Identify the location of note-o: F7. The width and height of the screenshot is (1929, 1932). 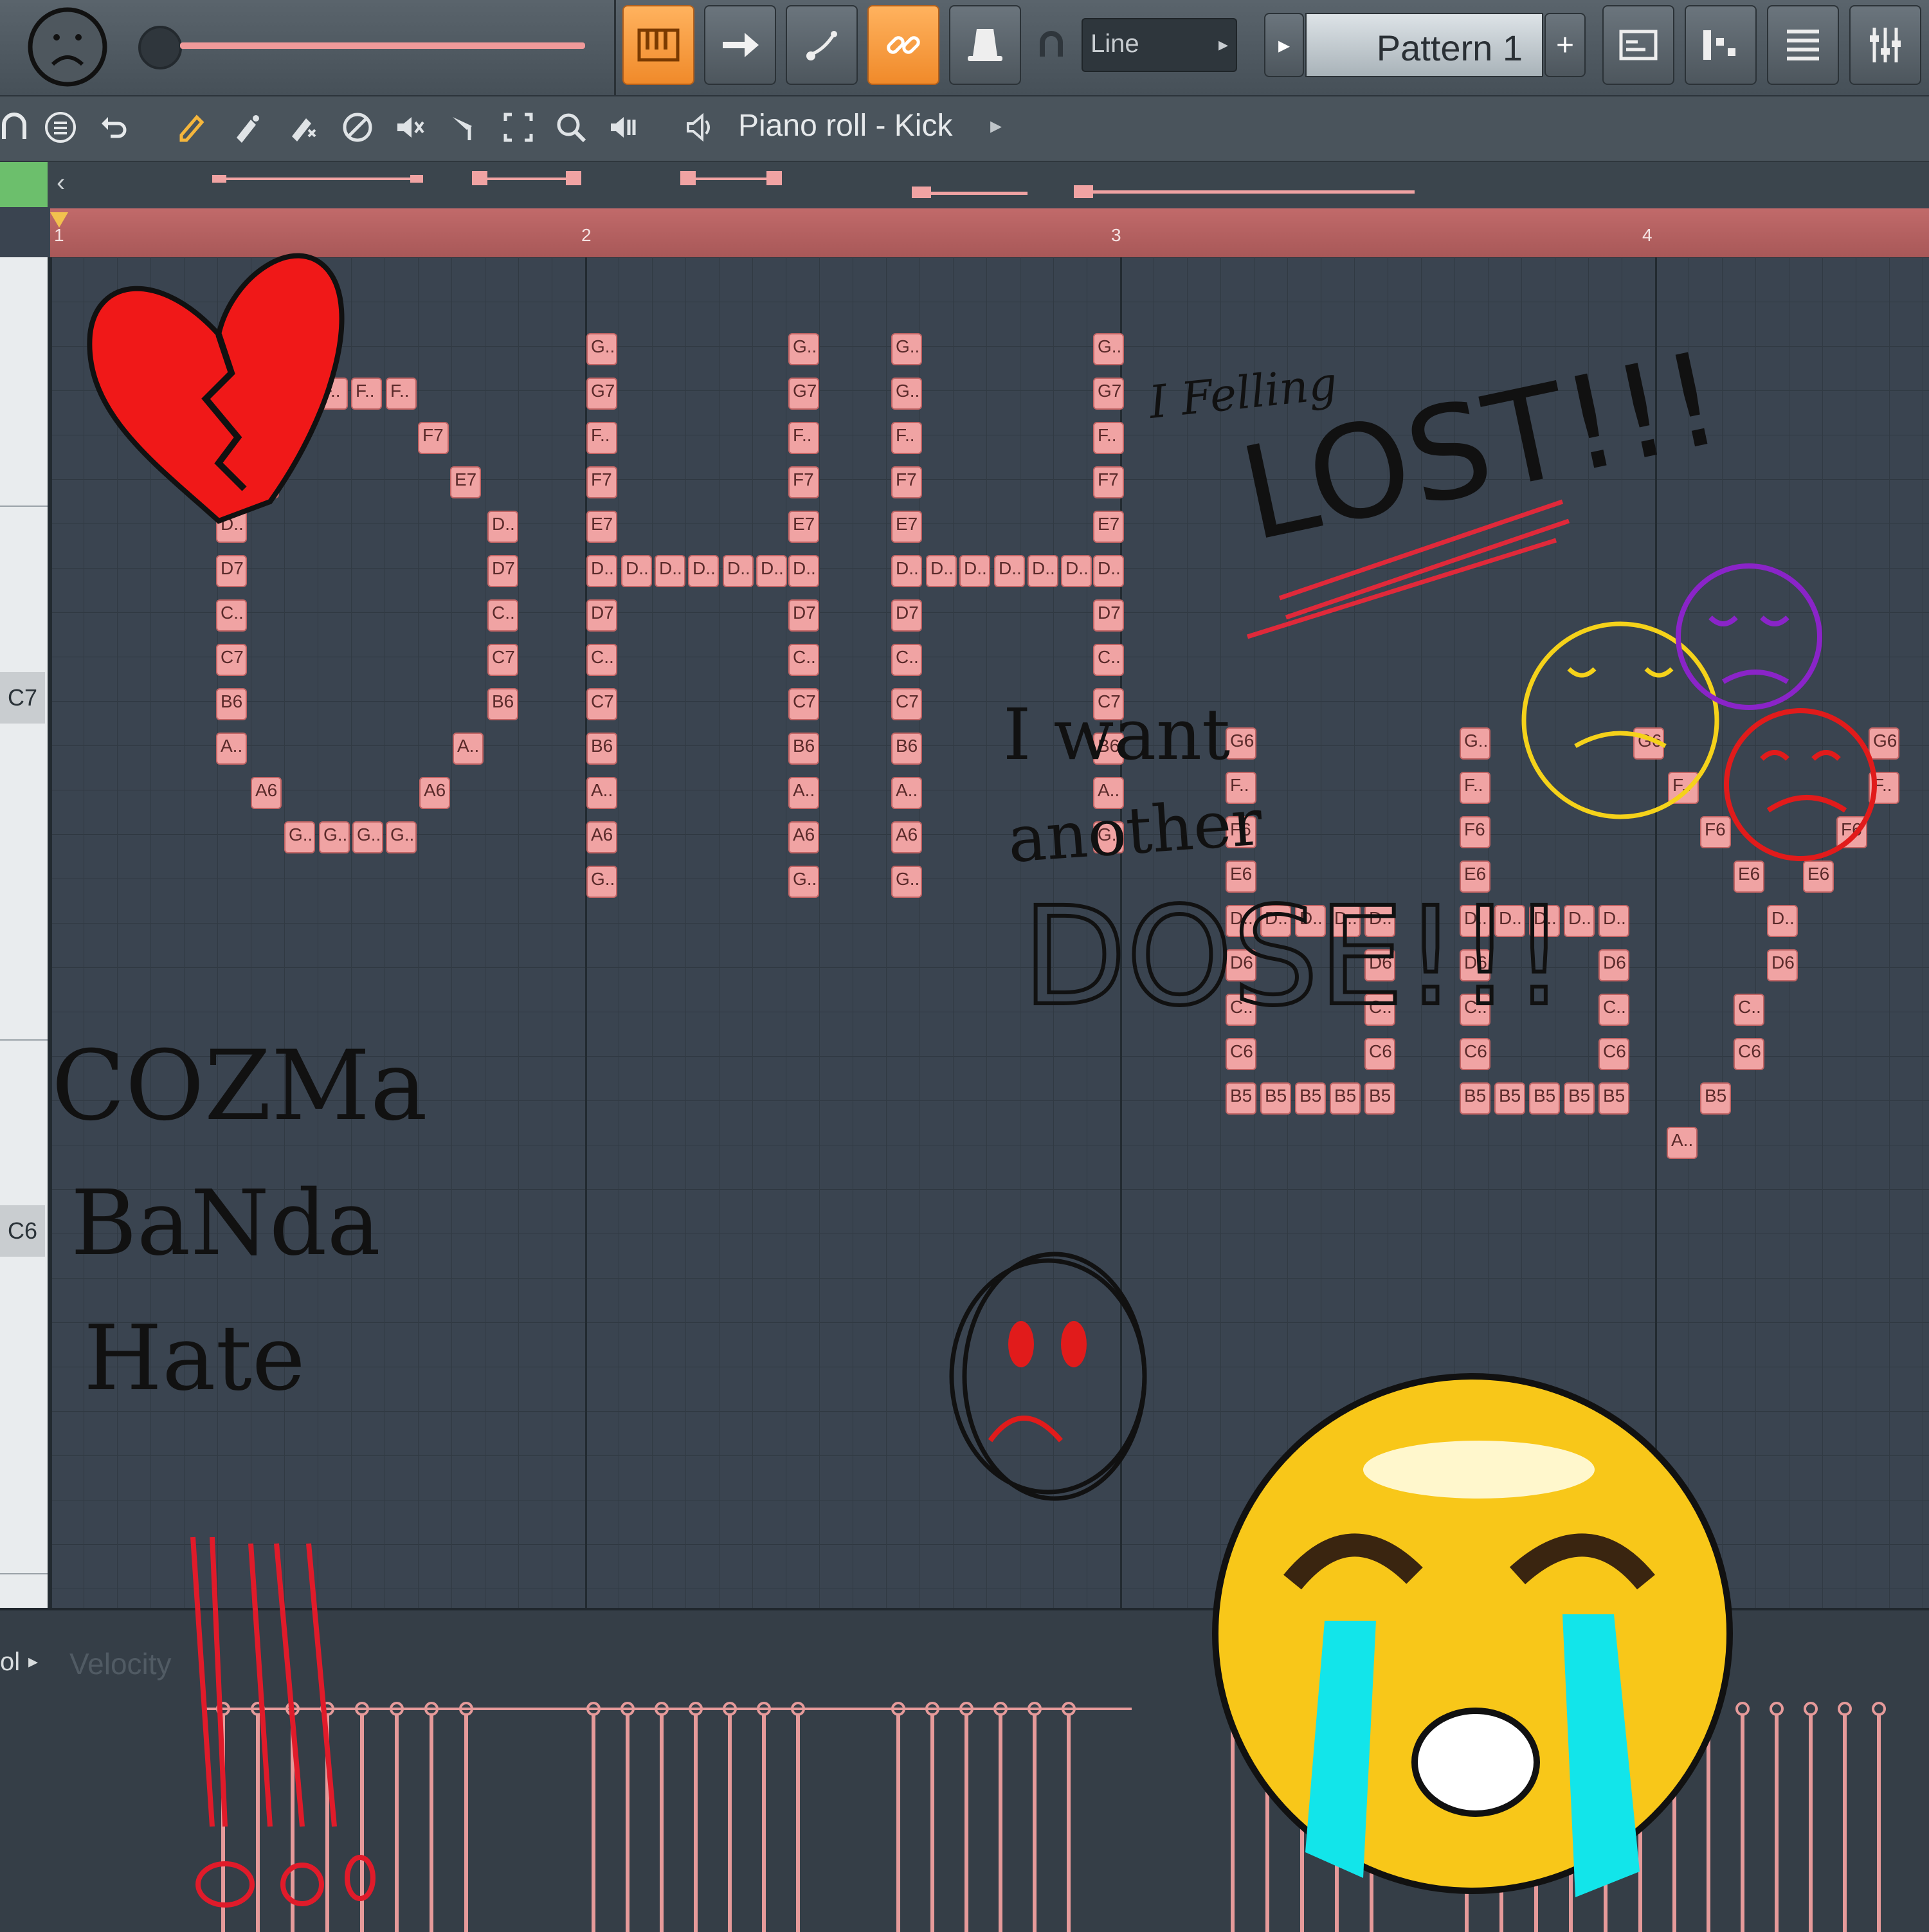
(434, 438).